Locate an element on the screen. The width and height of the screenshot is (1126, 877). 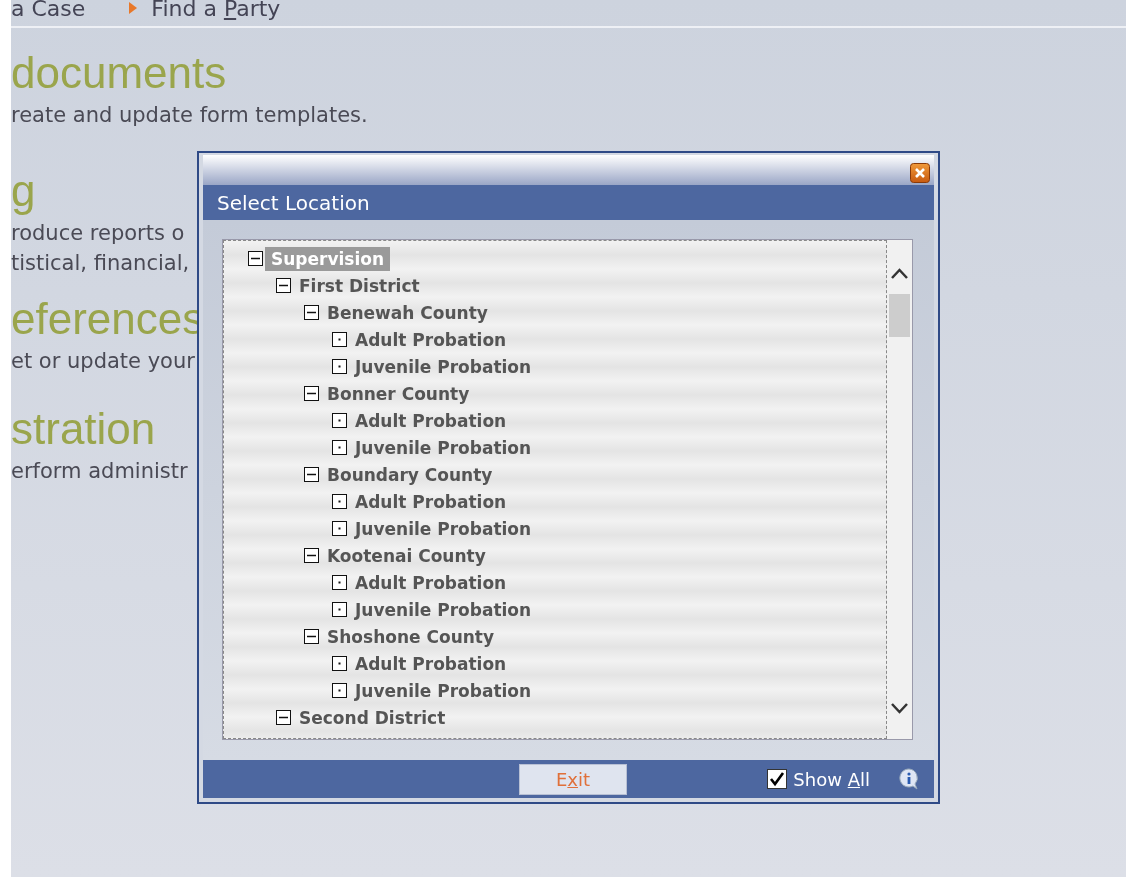
tree-item: Bonner County is located at coordinates (398, 393).